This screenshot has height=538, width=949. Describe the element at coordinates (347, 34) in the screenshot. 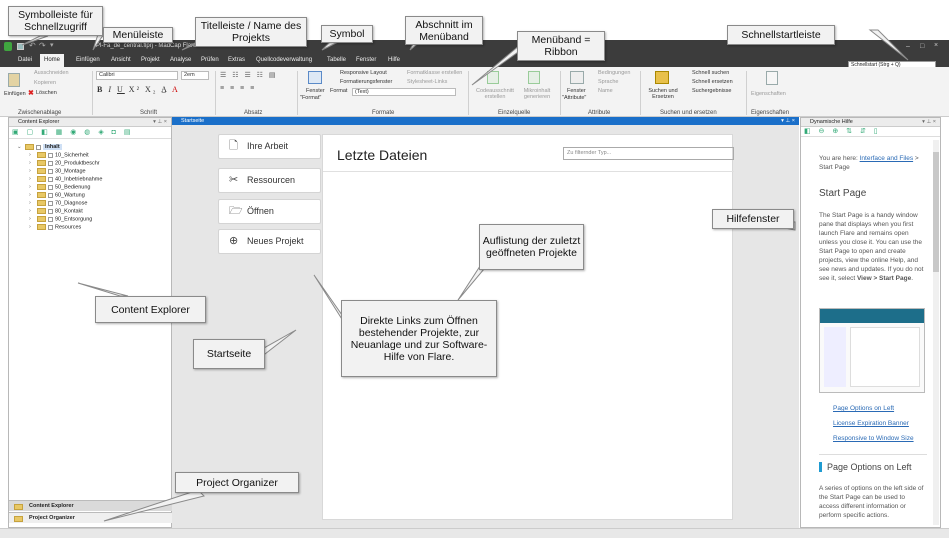

I see `callout-symbol: Symbol` at that location.